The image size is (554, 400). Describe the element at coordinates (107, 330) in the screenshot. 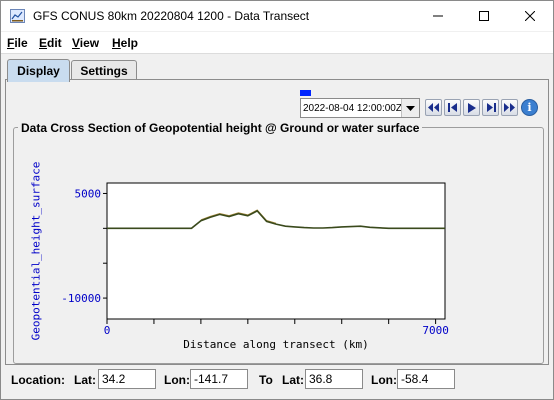

I see `x-tick-label: 0` at that location.